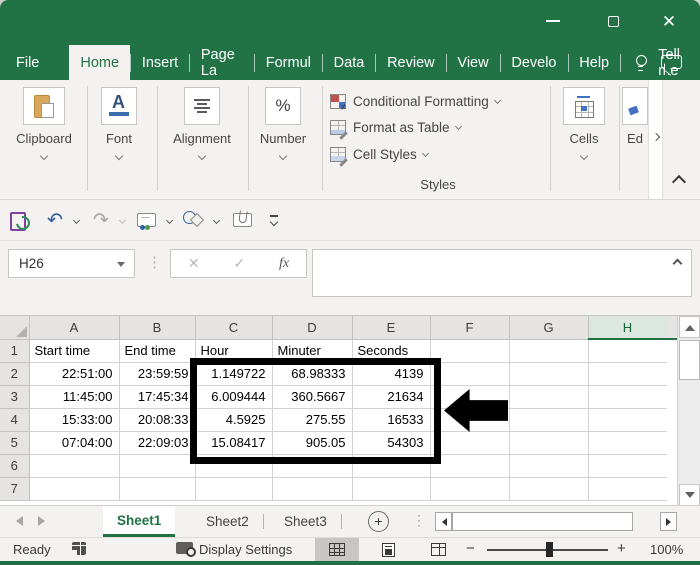 Image resolution: width=700 pixels, height=565 pixels. What do you see at coordinates (391, 328) in the screenshot?
I see `column-header-E: E` at bounding box center [391, 328].